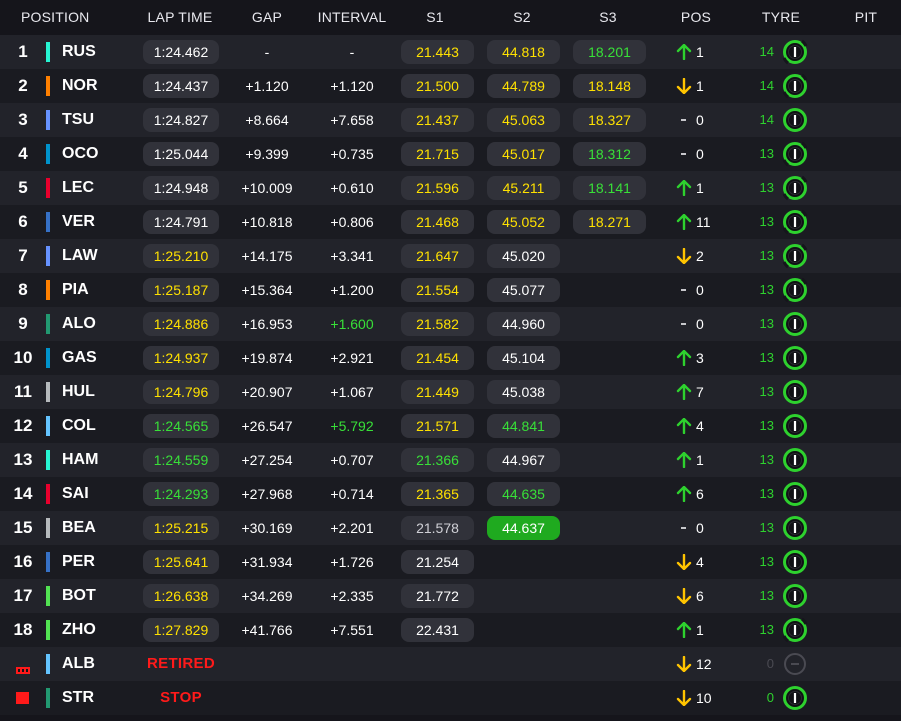 The height and width of the screenshot is (721, 901). What do you see at coordinates (92, 188) in the screenshot?
I see `driver-code: LEC` at bounding box center [92, 188].